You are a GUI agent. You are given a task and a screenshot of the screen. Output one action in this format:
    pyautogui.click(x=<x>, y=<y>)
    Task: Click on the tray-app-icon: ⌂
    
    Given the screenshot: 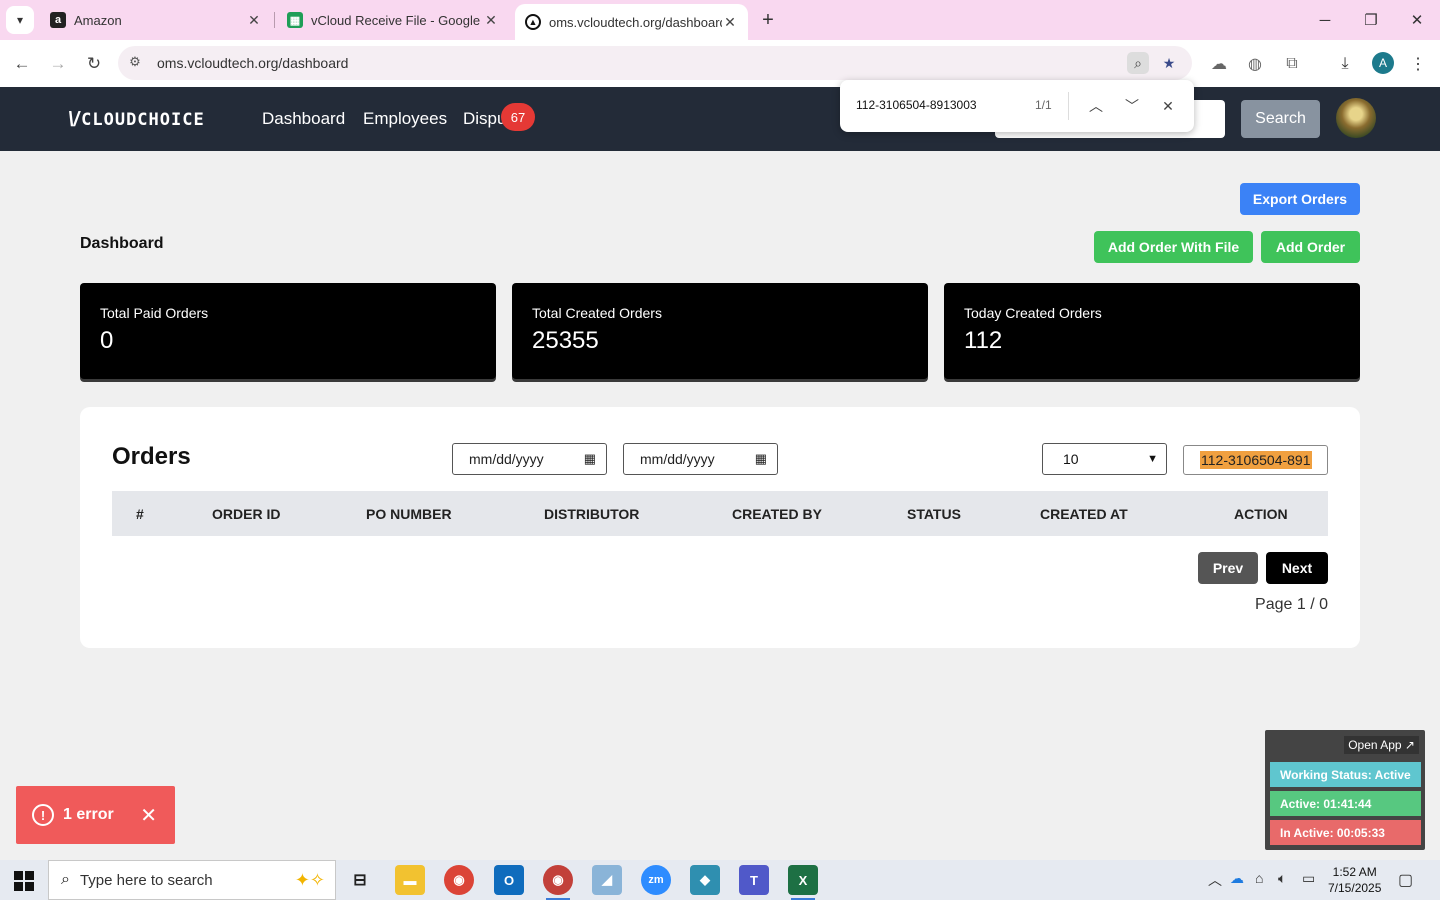 What is the action you would take?
    pyautogui.click(x=1259, y=878)
    